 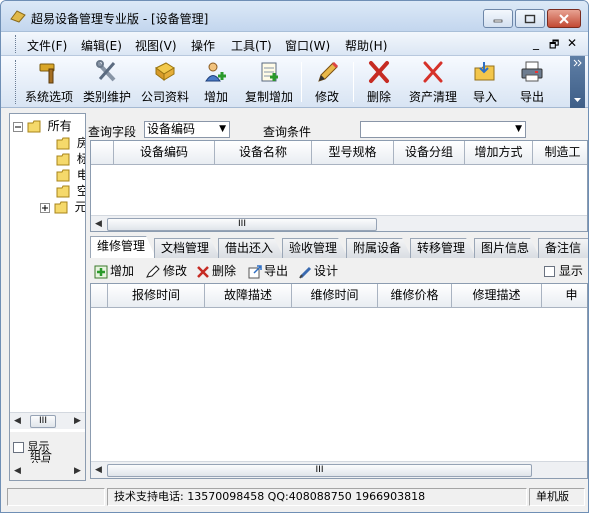 What do you see at coordinates (415, 296) in the screenshot?
I see `column-header: 维修价格` at bounding box center [415, 296].